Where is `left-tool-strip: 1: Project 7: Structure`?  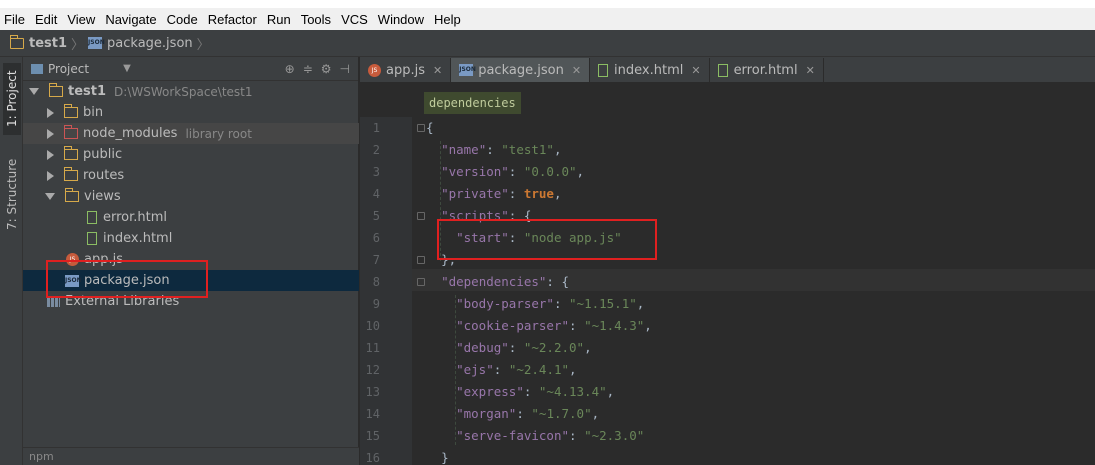
left-tool-strip: 1: Project 7: Structure is located at coordinates (11, 261).